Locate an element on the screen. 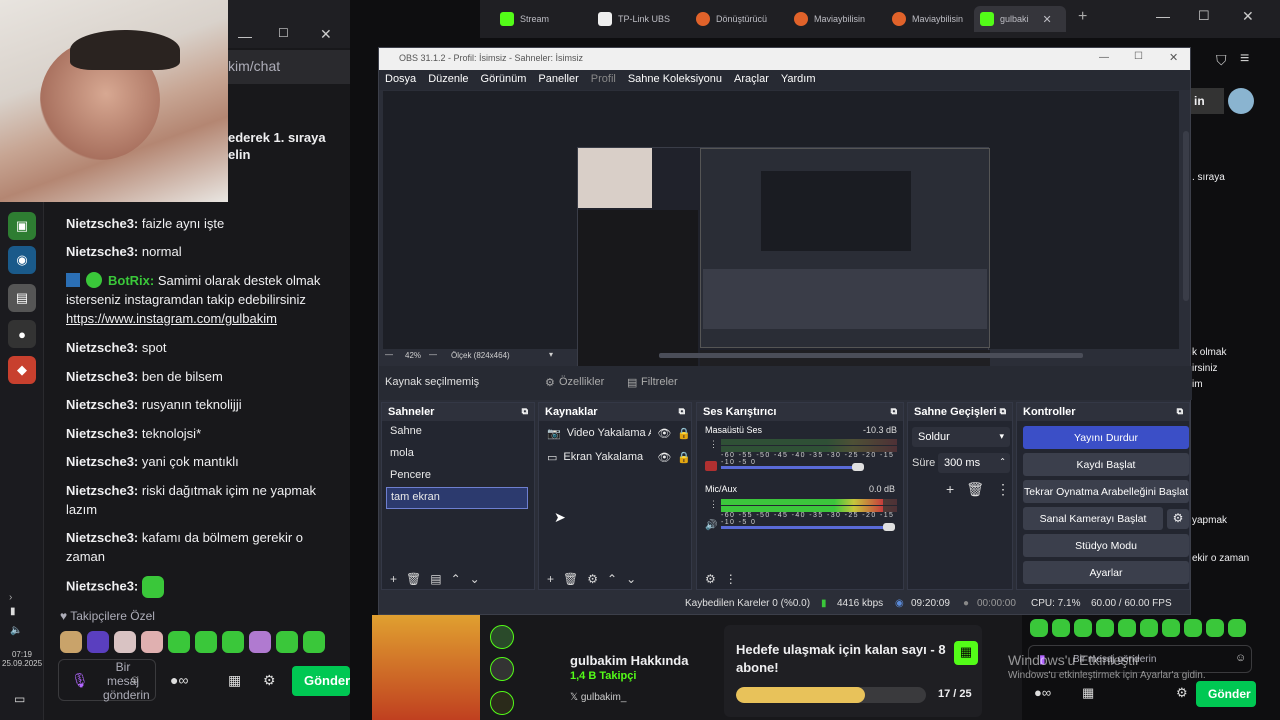 This screenshot has height=720, width=1280. new-tab-icon: + is located at coordinates (1082, 17).